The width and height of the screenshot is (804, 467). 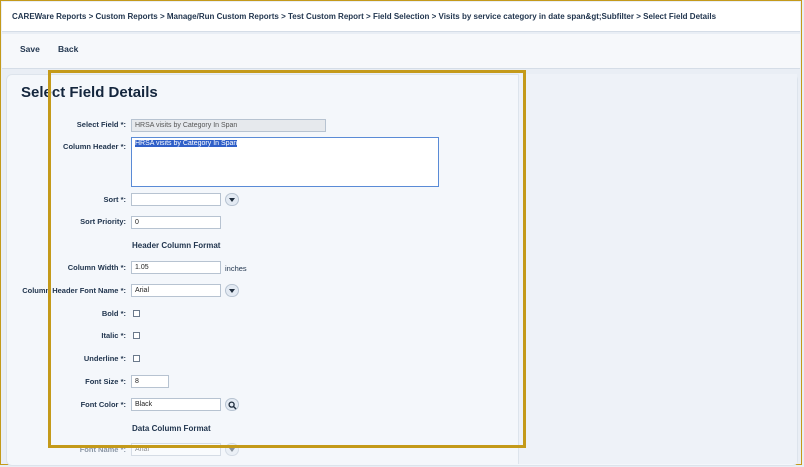 What do you see at coordinates (103, 221) in the screenshot?
I see `sort-priority-label: Sort Priority:` at bounding box center [103, 221].